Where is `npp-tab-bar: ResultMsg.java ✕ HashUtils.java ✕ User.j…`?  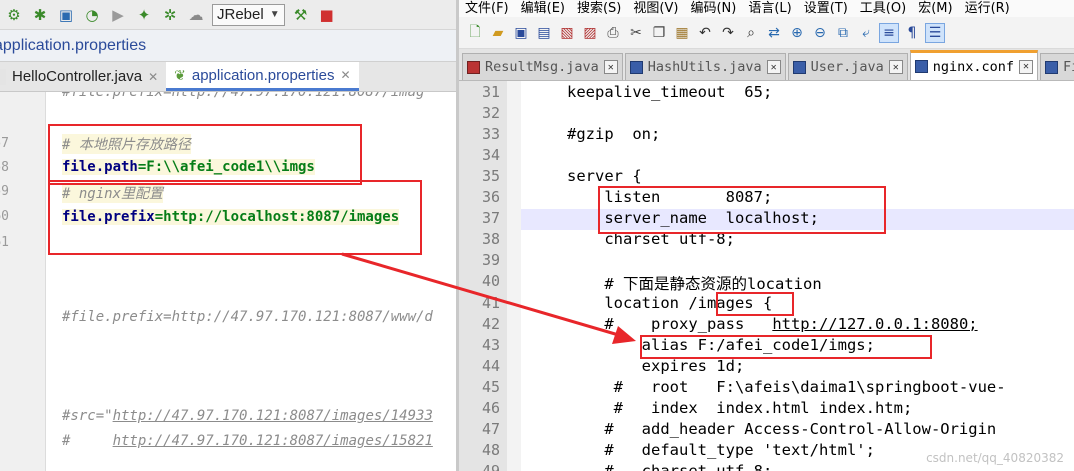
npp-tab-bar: ResultMsg.java ✕ HashUtils.java ✕ User.j… is located at coordinates (766, 65).